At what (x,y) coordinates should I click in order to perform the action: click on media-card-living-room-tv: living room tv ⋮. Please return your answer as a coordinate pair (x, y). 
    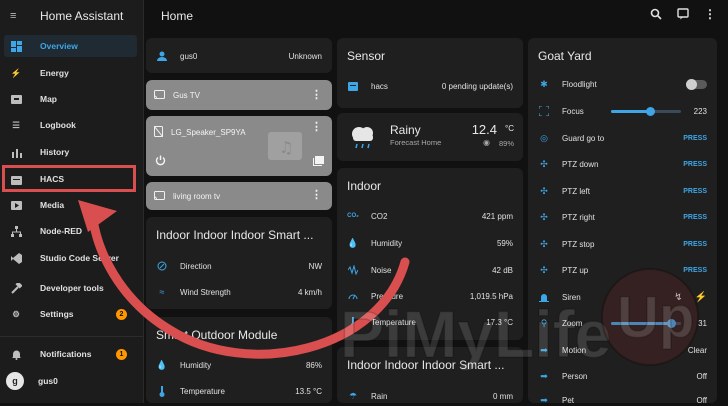
    Looking at the image, I should click on (239, 196).